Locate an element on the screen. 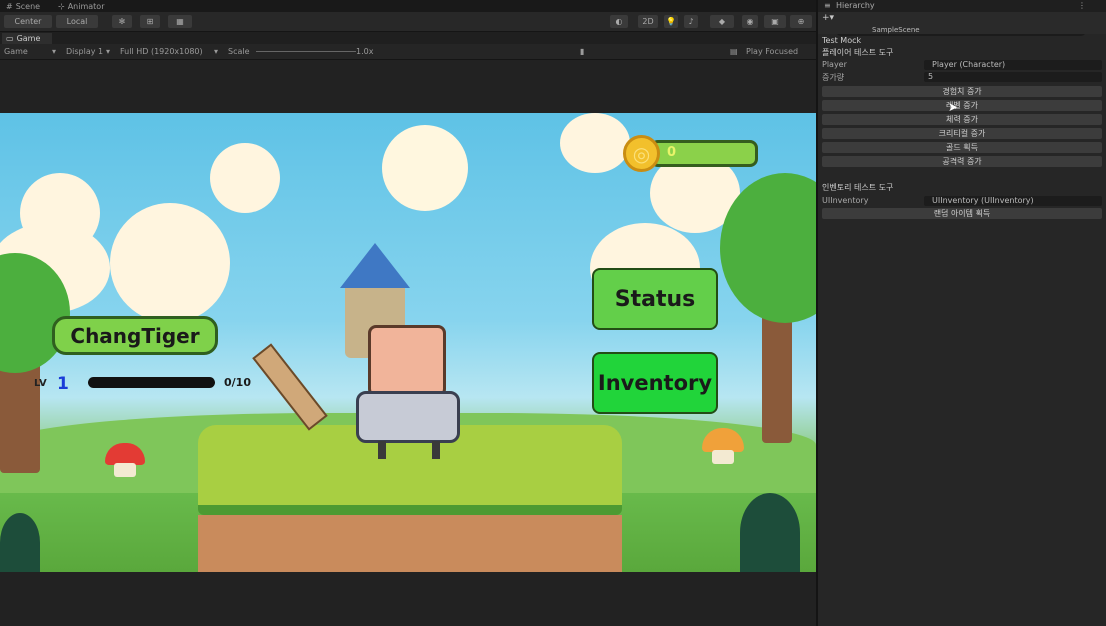 This screenshot has width=1106, height=626. mouse-cursor-icon: ➤ is located at coordinates (953, 107).